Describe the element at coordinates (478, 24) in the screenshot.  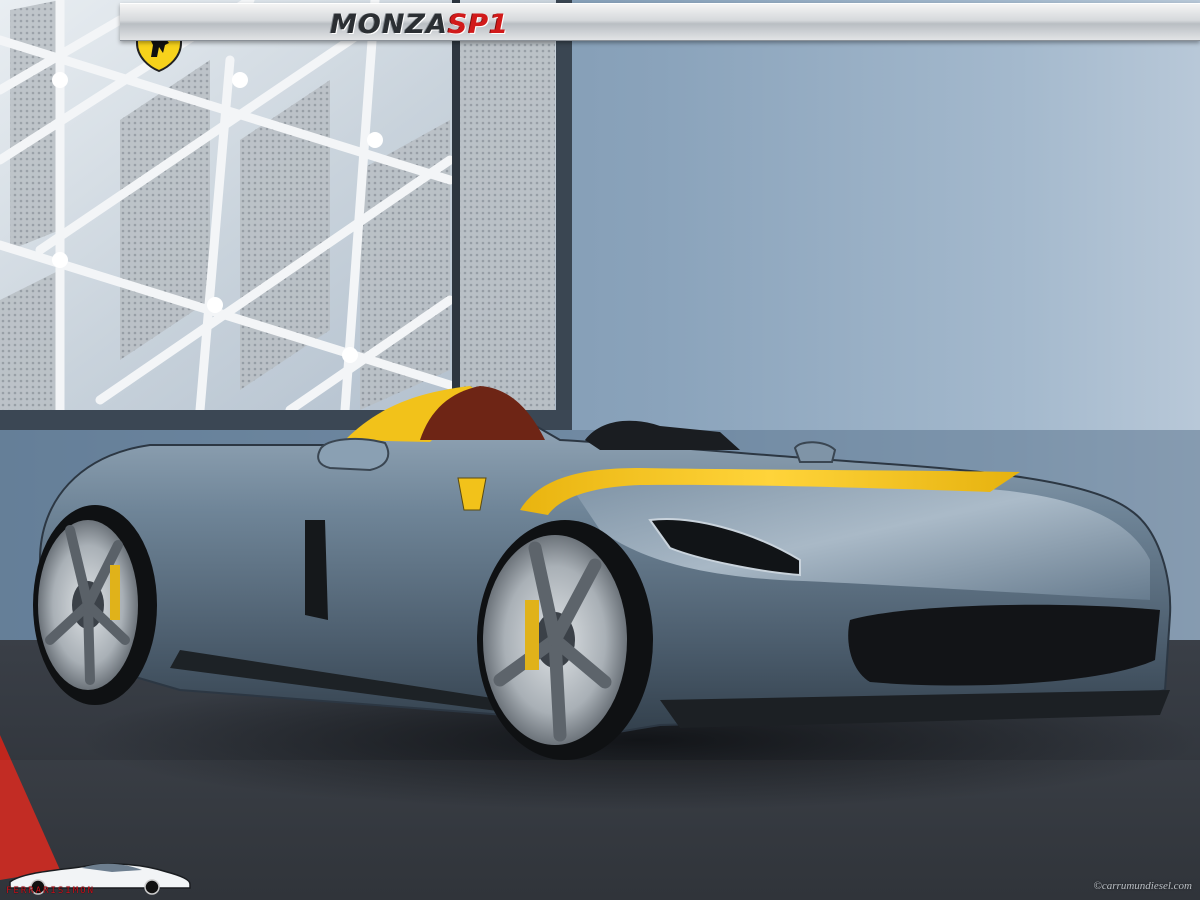
I see `title-accent: SP1` at that location.